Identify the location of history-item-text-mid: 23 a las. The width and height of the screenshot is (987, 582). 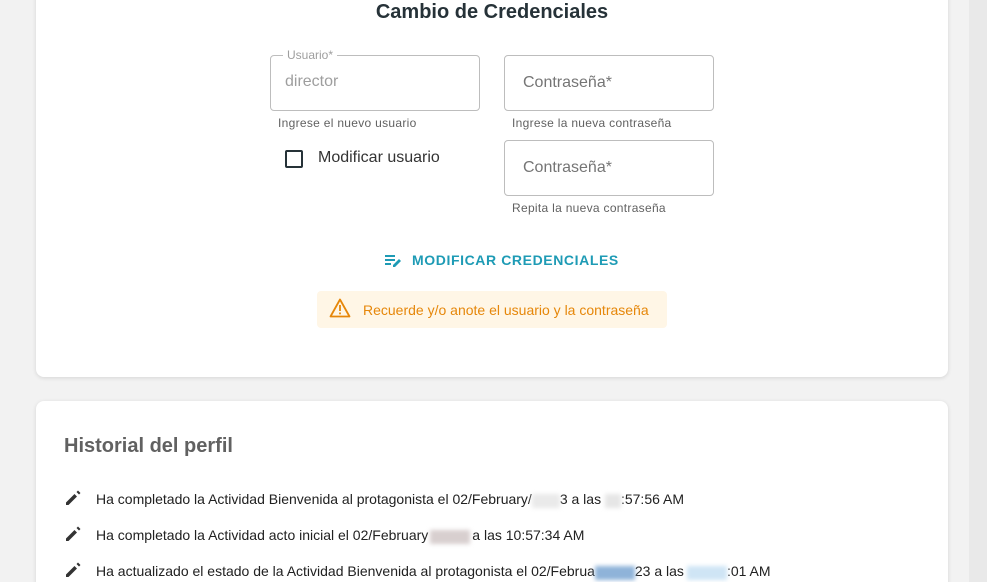
(659, 571).